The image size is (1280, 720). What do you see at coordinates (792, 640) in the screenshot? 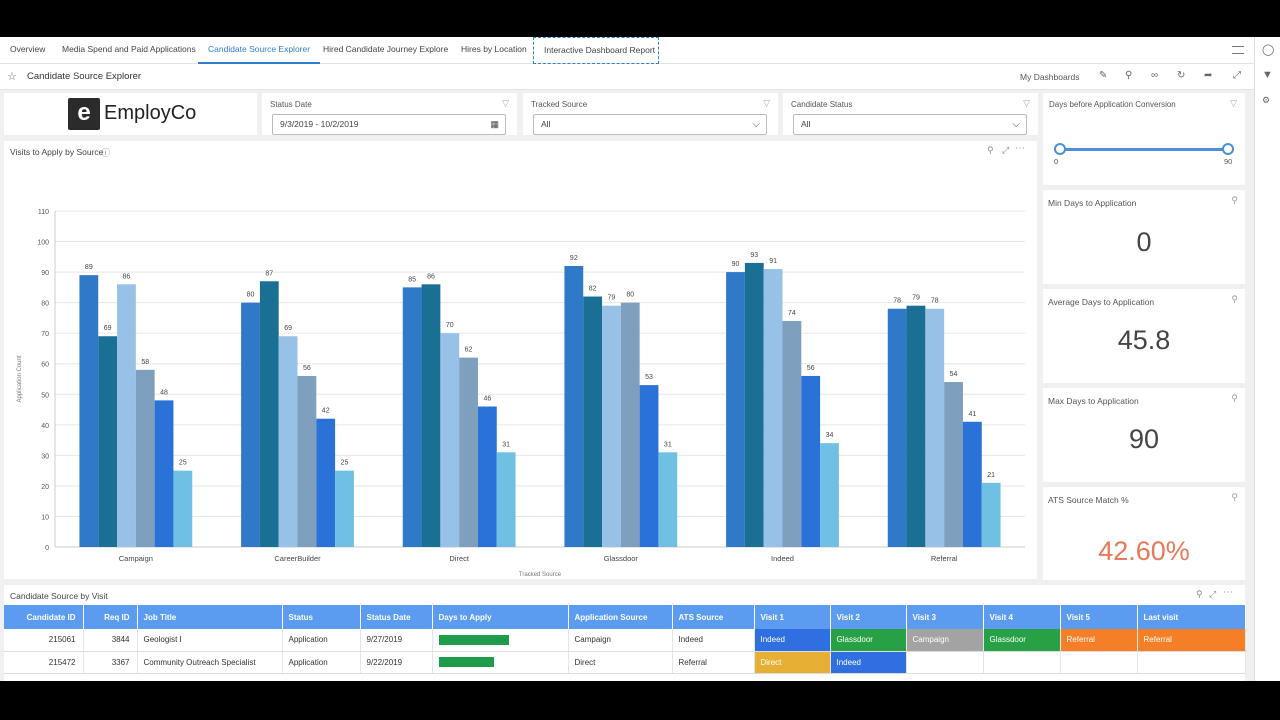
I see `visit-cell: Indeed` at bounding box center [792, 640].